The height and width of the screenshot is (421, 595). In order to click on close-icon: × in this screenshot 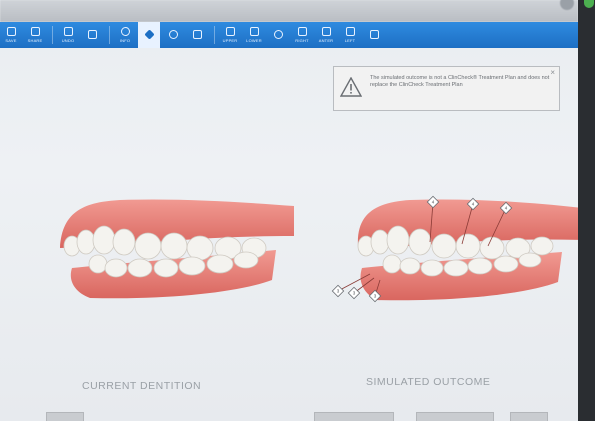, I will do `click(552, 73)`.